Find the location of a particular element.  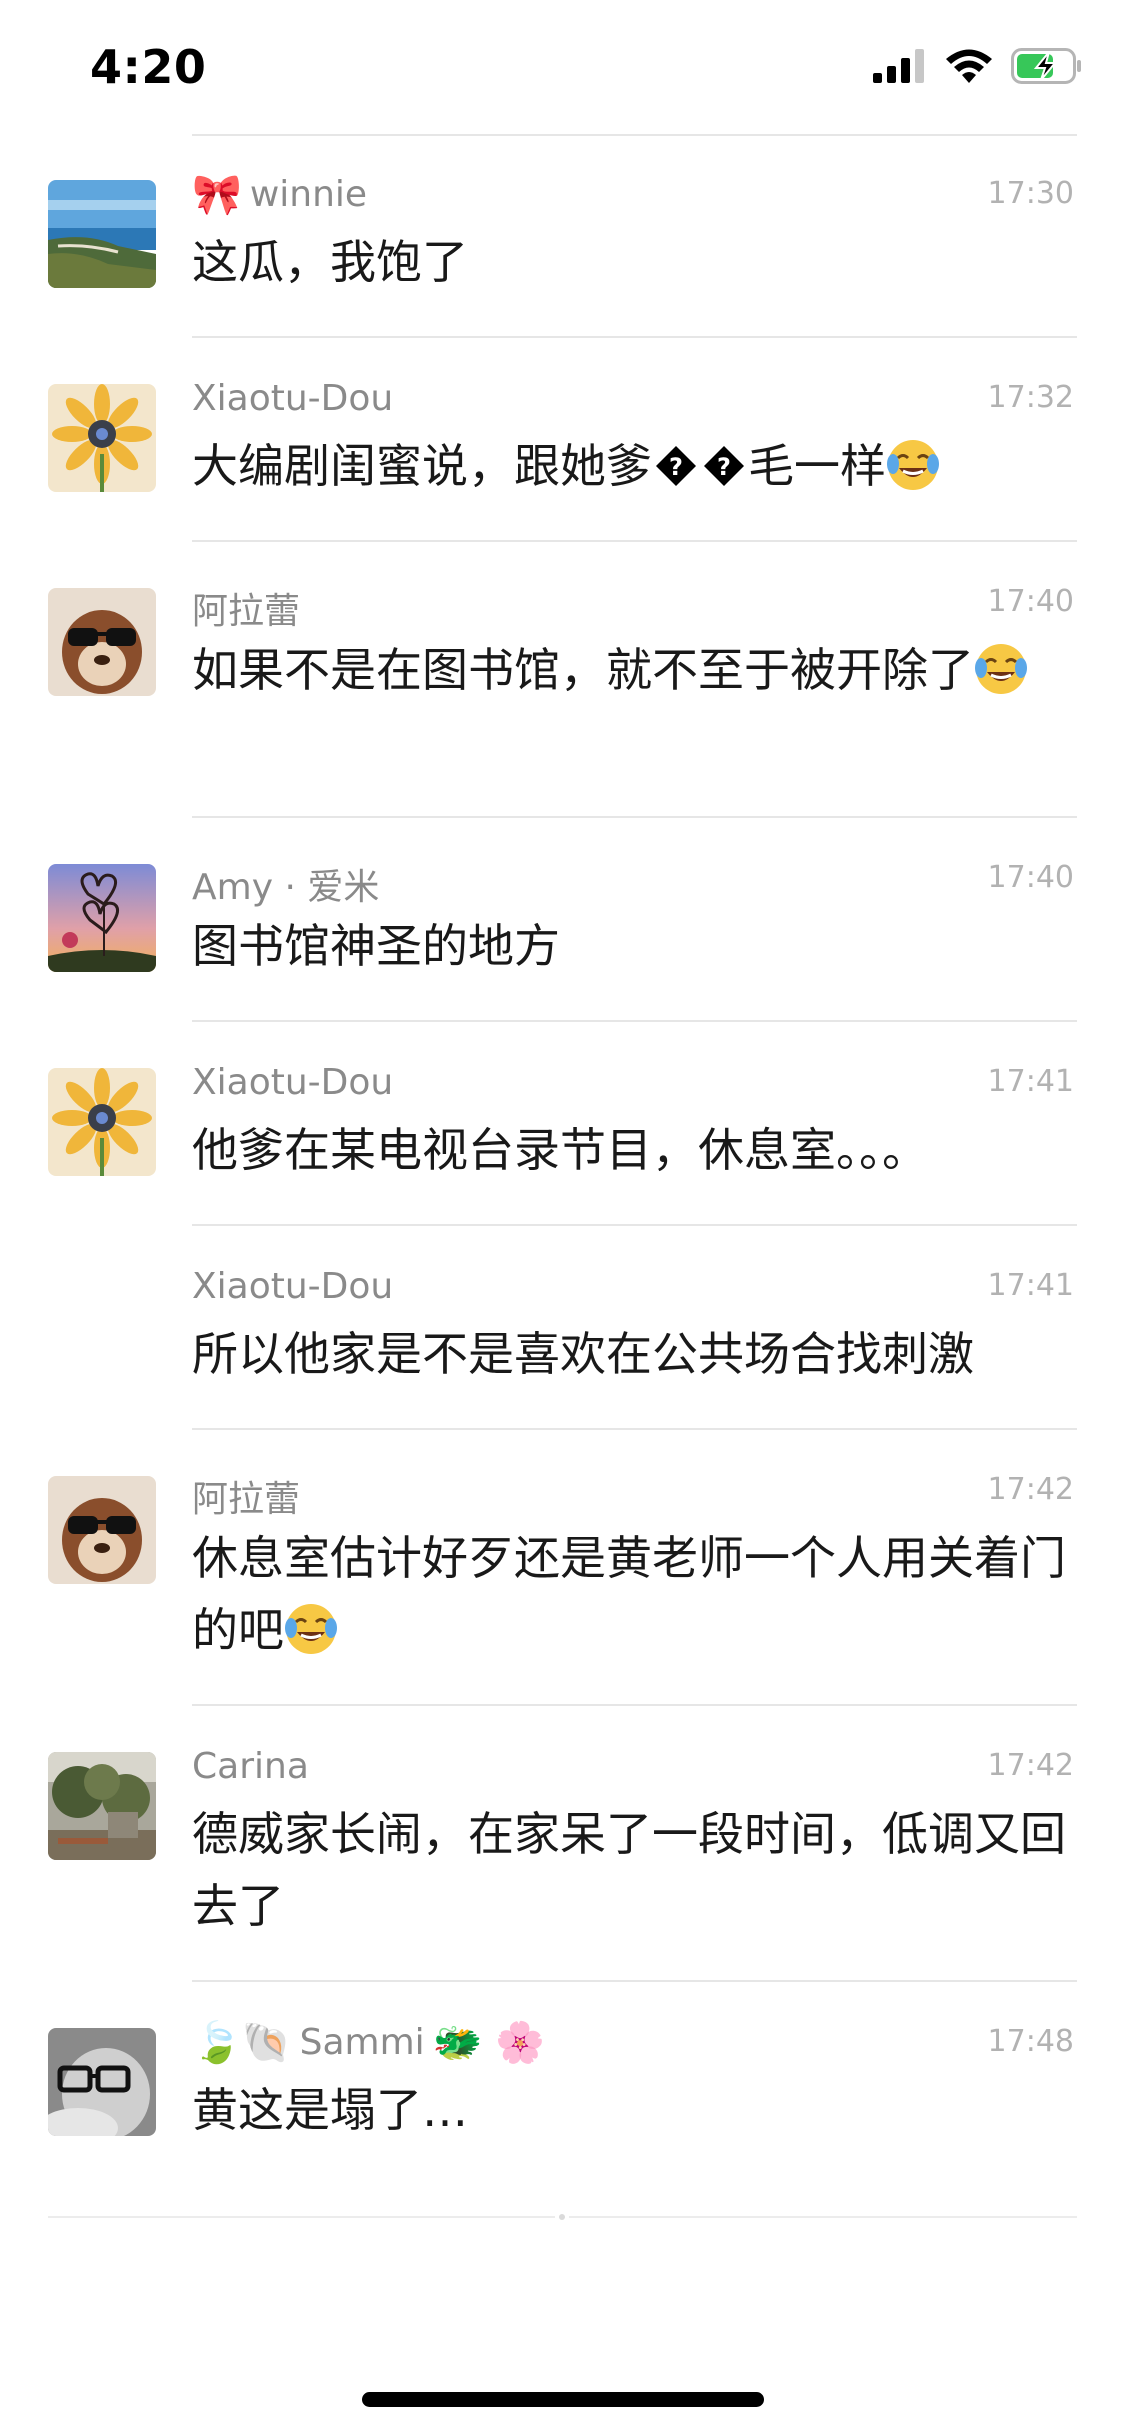

message-text: 这瓜，我饱了 is located at coordinates (330, 262).